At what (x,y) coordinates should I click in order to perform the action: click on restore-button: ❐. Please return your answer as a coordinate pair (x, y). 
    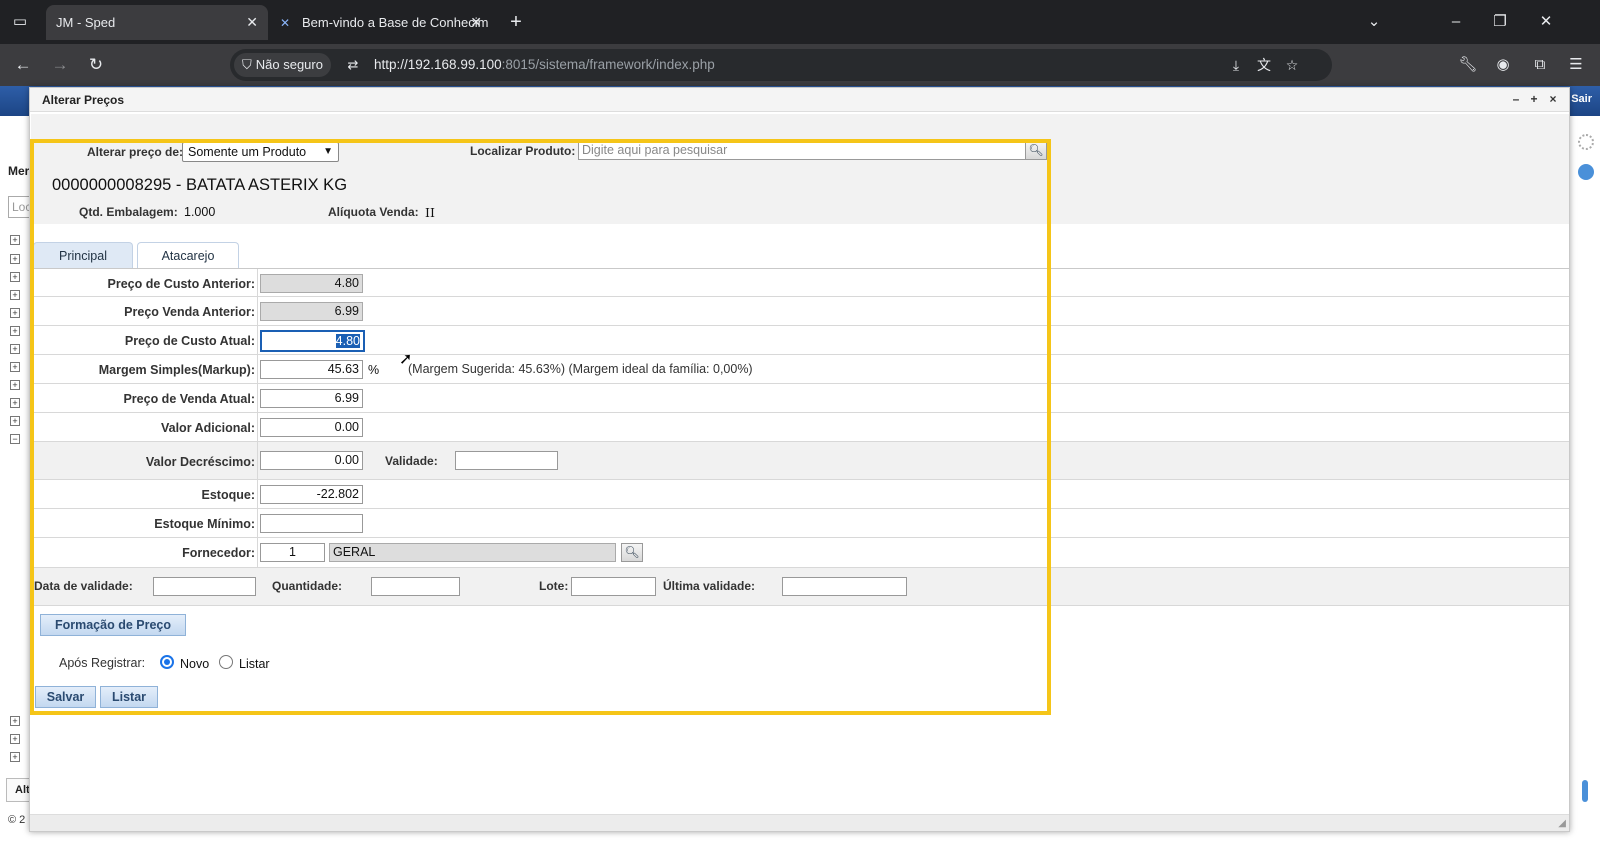
    Looking at the image, I should click on (1500, 22).